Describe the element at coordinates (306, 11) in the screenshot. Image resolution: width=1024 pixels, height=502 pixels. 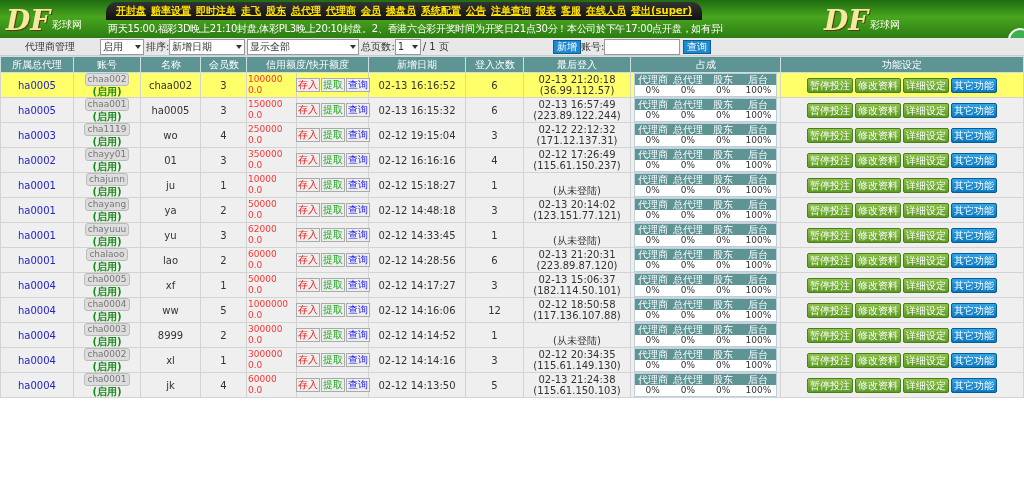
I see `menu-item: 总代理` at that location.